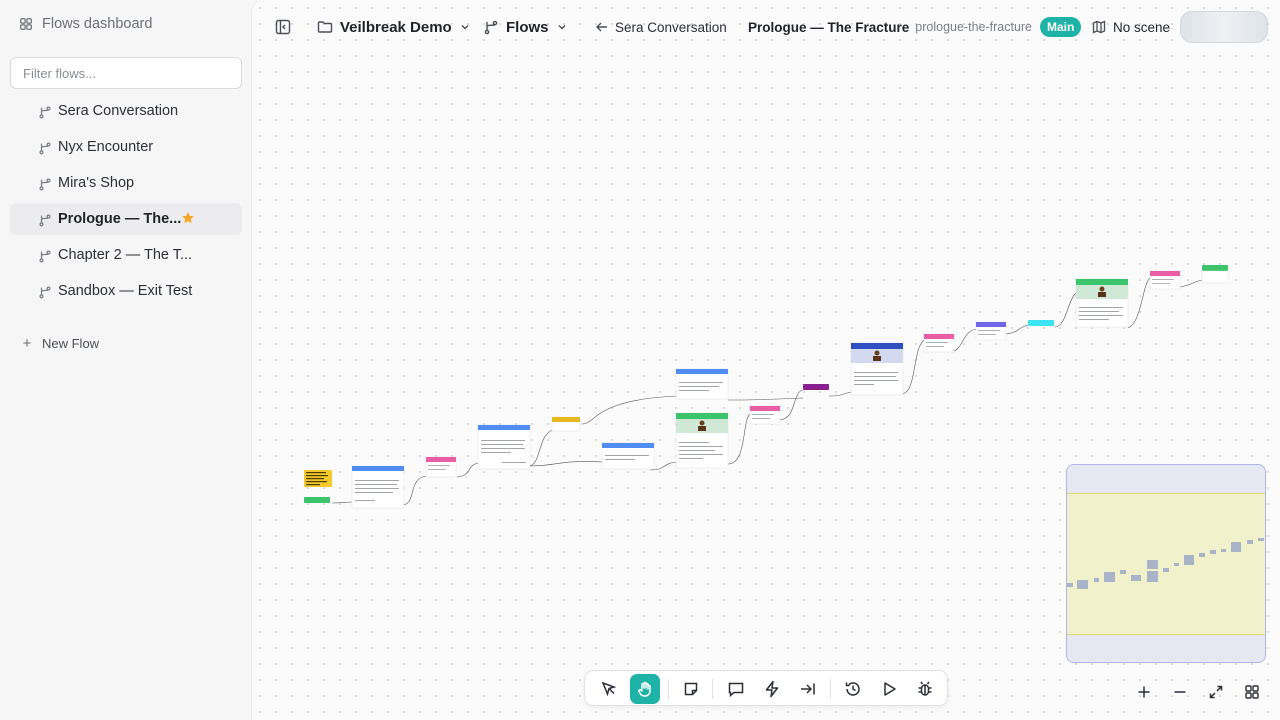 The image size is (1280, 720). Describe the element at coordinates (671, 27) in the screenshot. I see `back-label: Sera Conversation` at that location.